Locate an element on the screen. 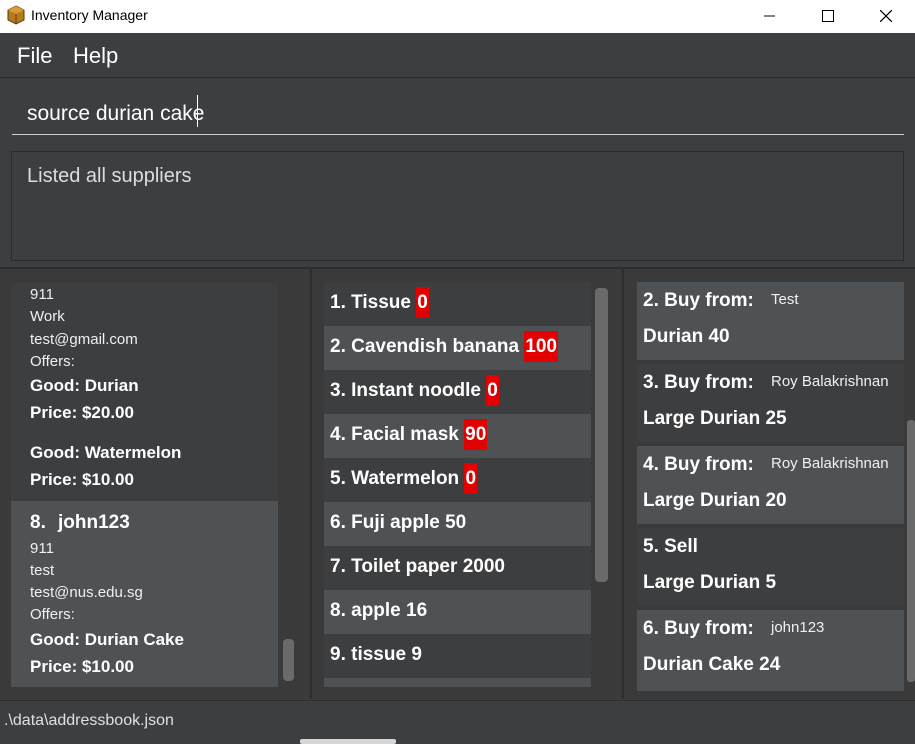 This screenshot has width=915, height=744. item-quantity: 9 is located at coordinates (416, 654).